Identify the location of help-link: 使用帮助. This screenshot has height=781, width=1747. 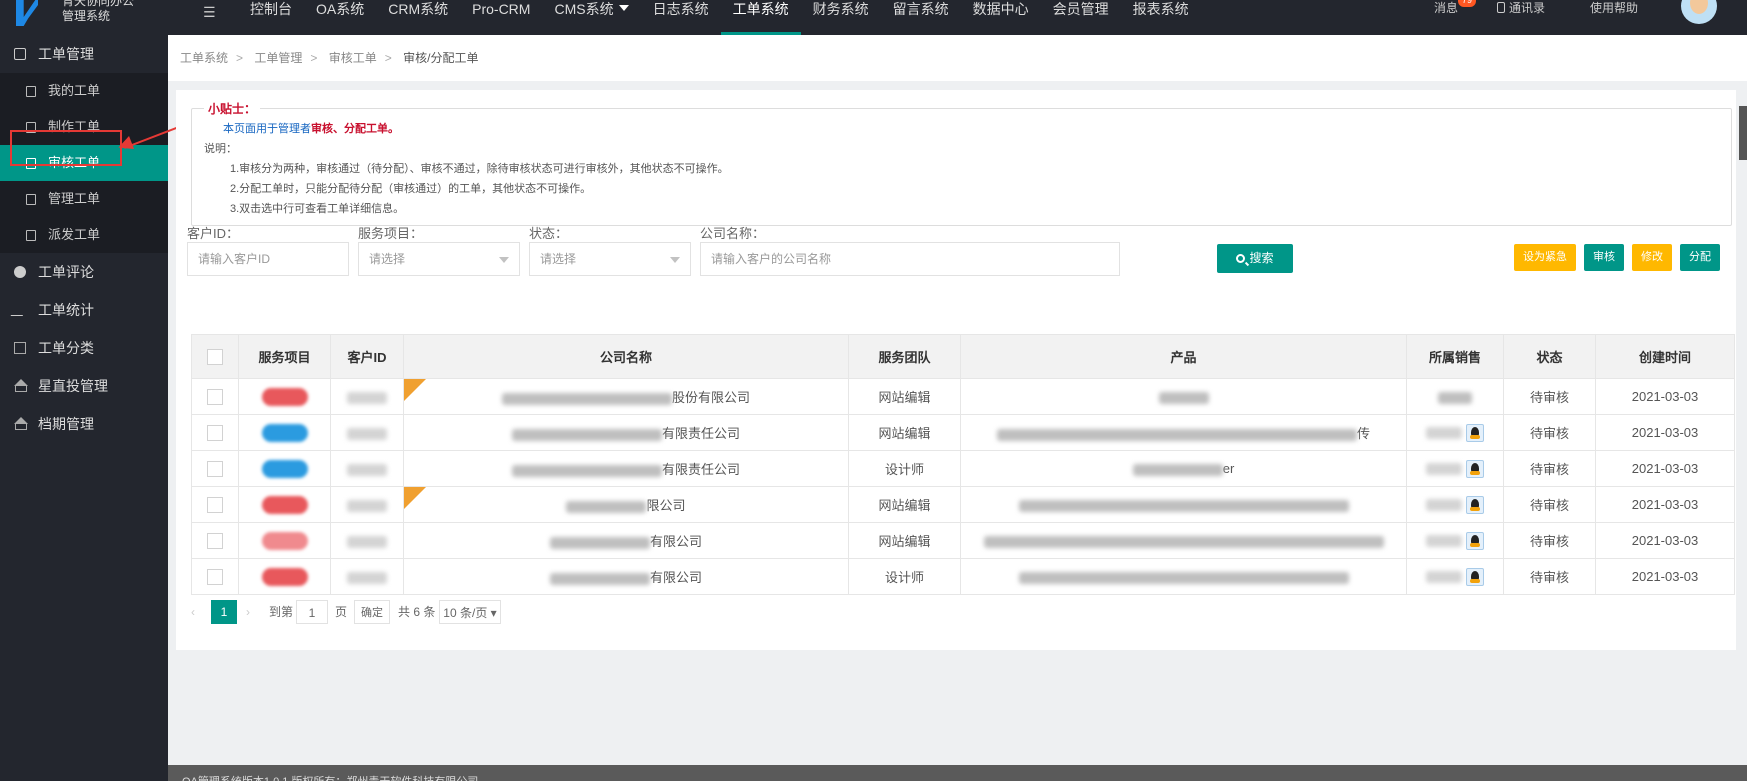
(1614, 8).